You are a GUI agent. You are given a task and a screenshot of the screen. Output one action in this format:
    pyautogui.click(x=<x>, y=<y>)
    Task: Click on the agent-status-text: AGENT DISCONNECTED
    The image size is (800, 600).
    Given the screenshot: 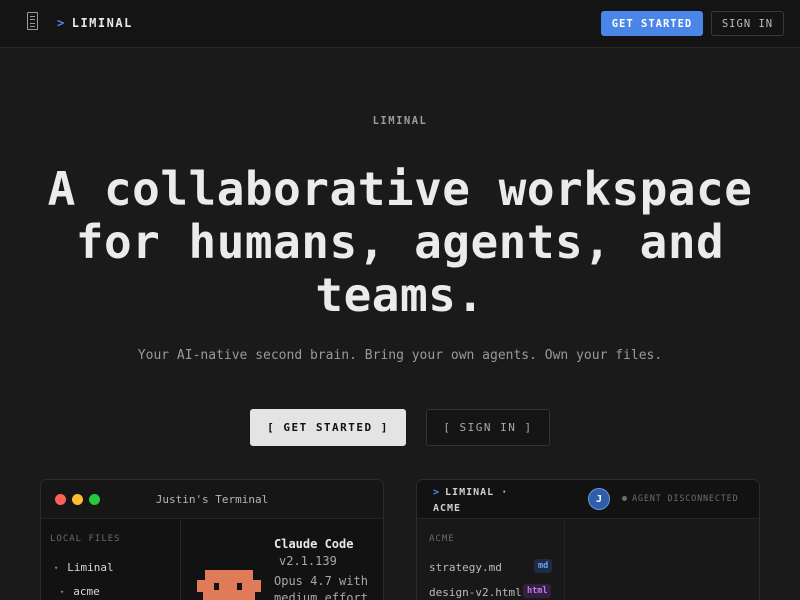 What is the action you would take?
    pyautogui.click(x=685, y=499)
    